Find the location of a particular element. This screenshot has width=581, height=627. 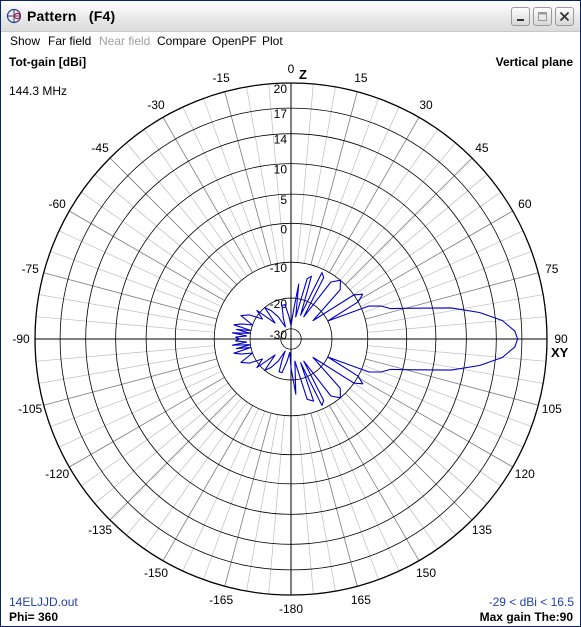

filename-label: 14ELJJD.out is located at coordinates (43, 602).